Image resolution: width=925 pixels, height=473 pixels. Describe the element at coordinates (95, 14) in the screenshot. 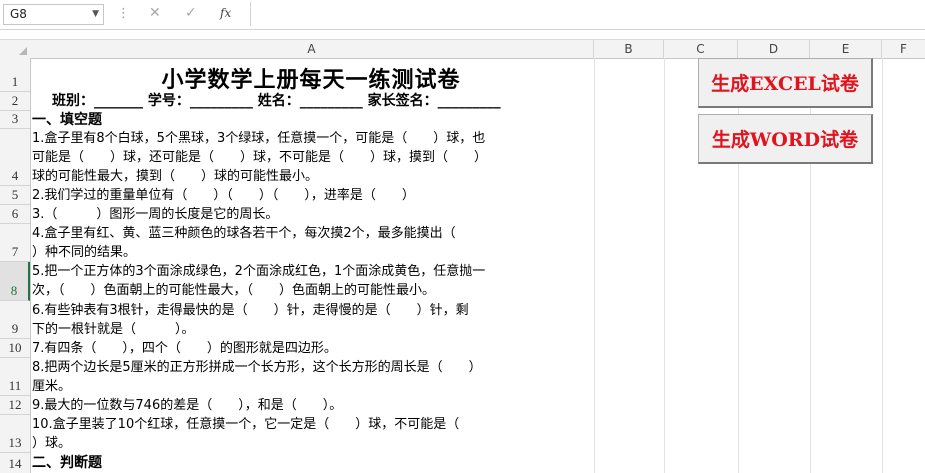

I see `chevron-down-icon: ▼` at that location.